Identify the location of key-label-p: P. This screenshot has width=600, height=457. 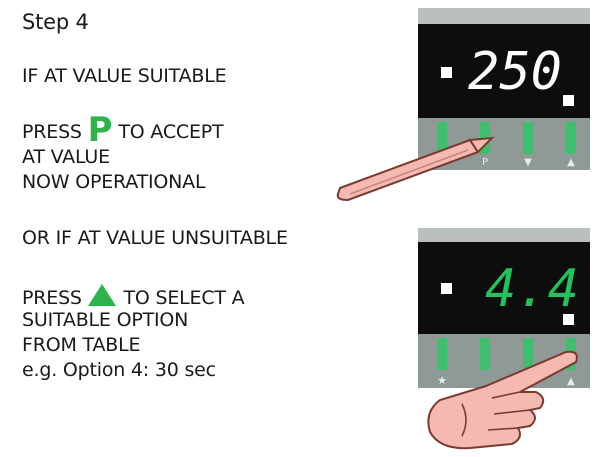
(485, 162).